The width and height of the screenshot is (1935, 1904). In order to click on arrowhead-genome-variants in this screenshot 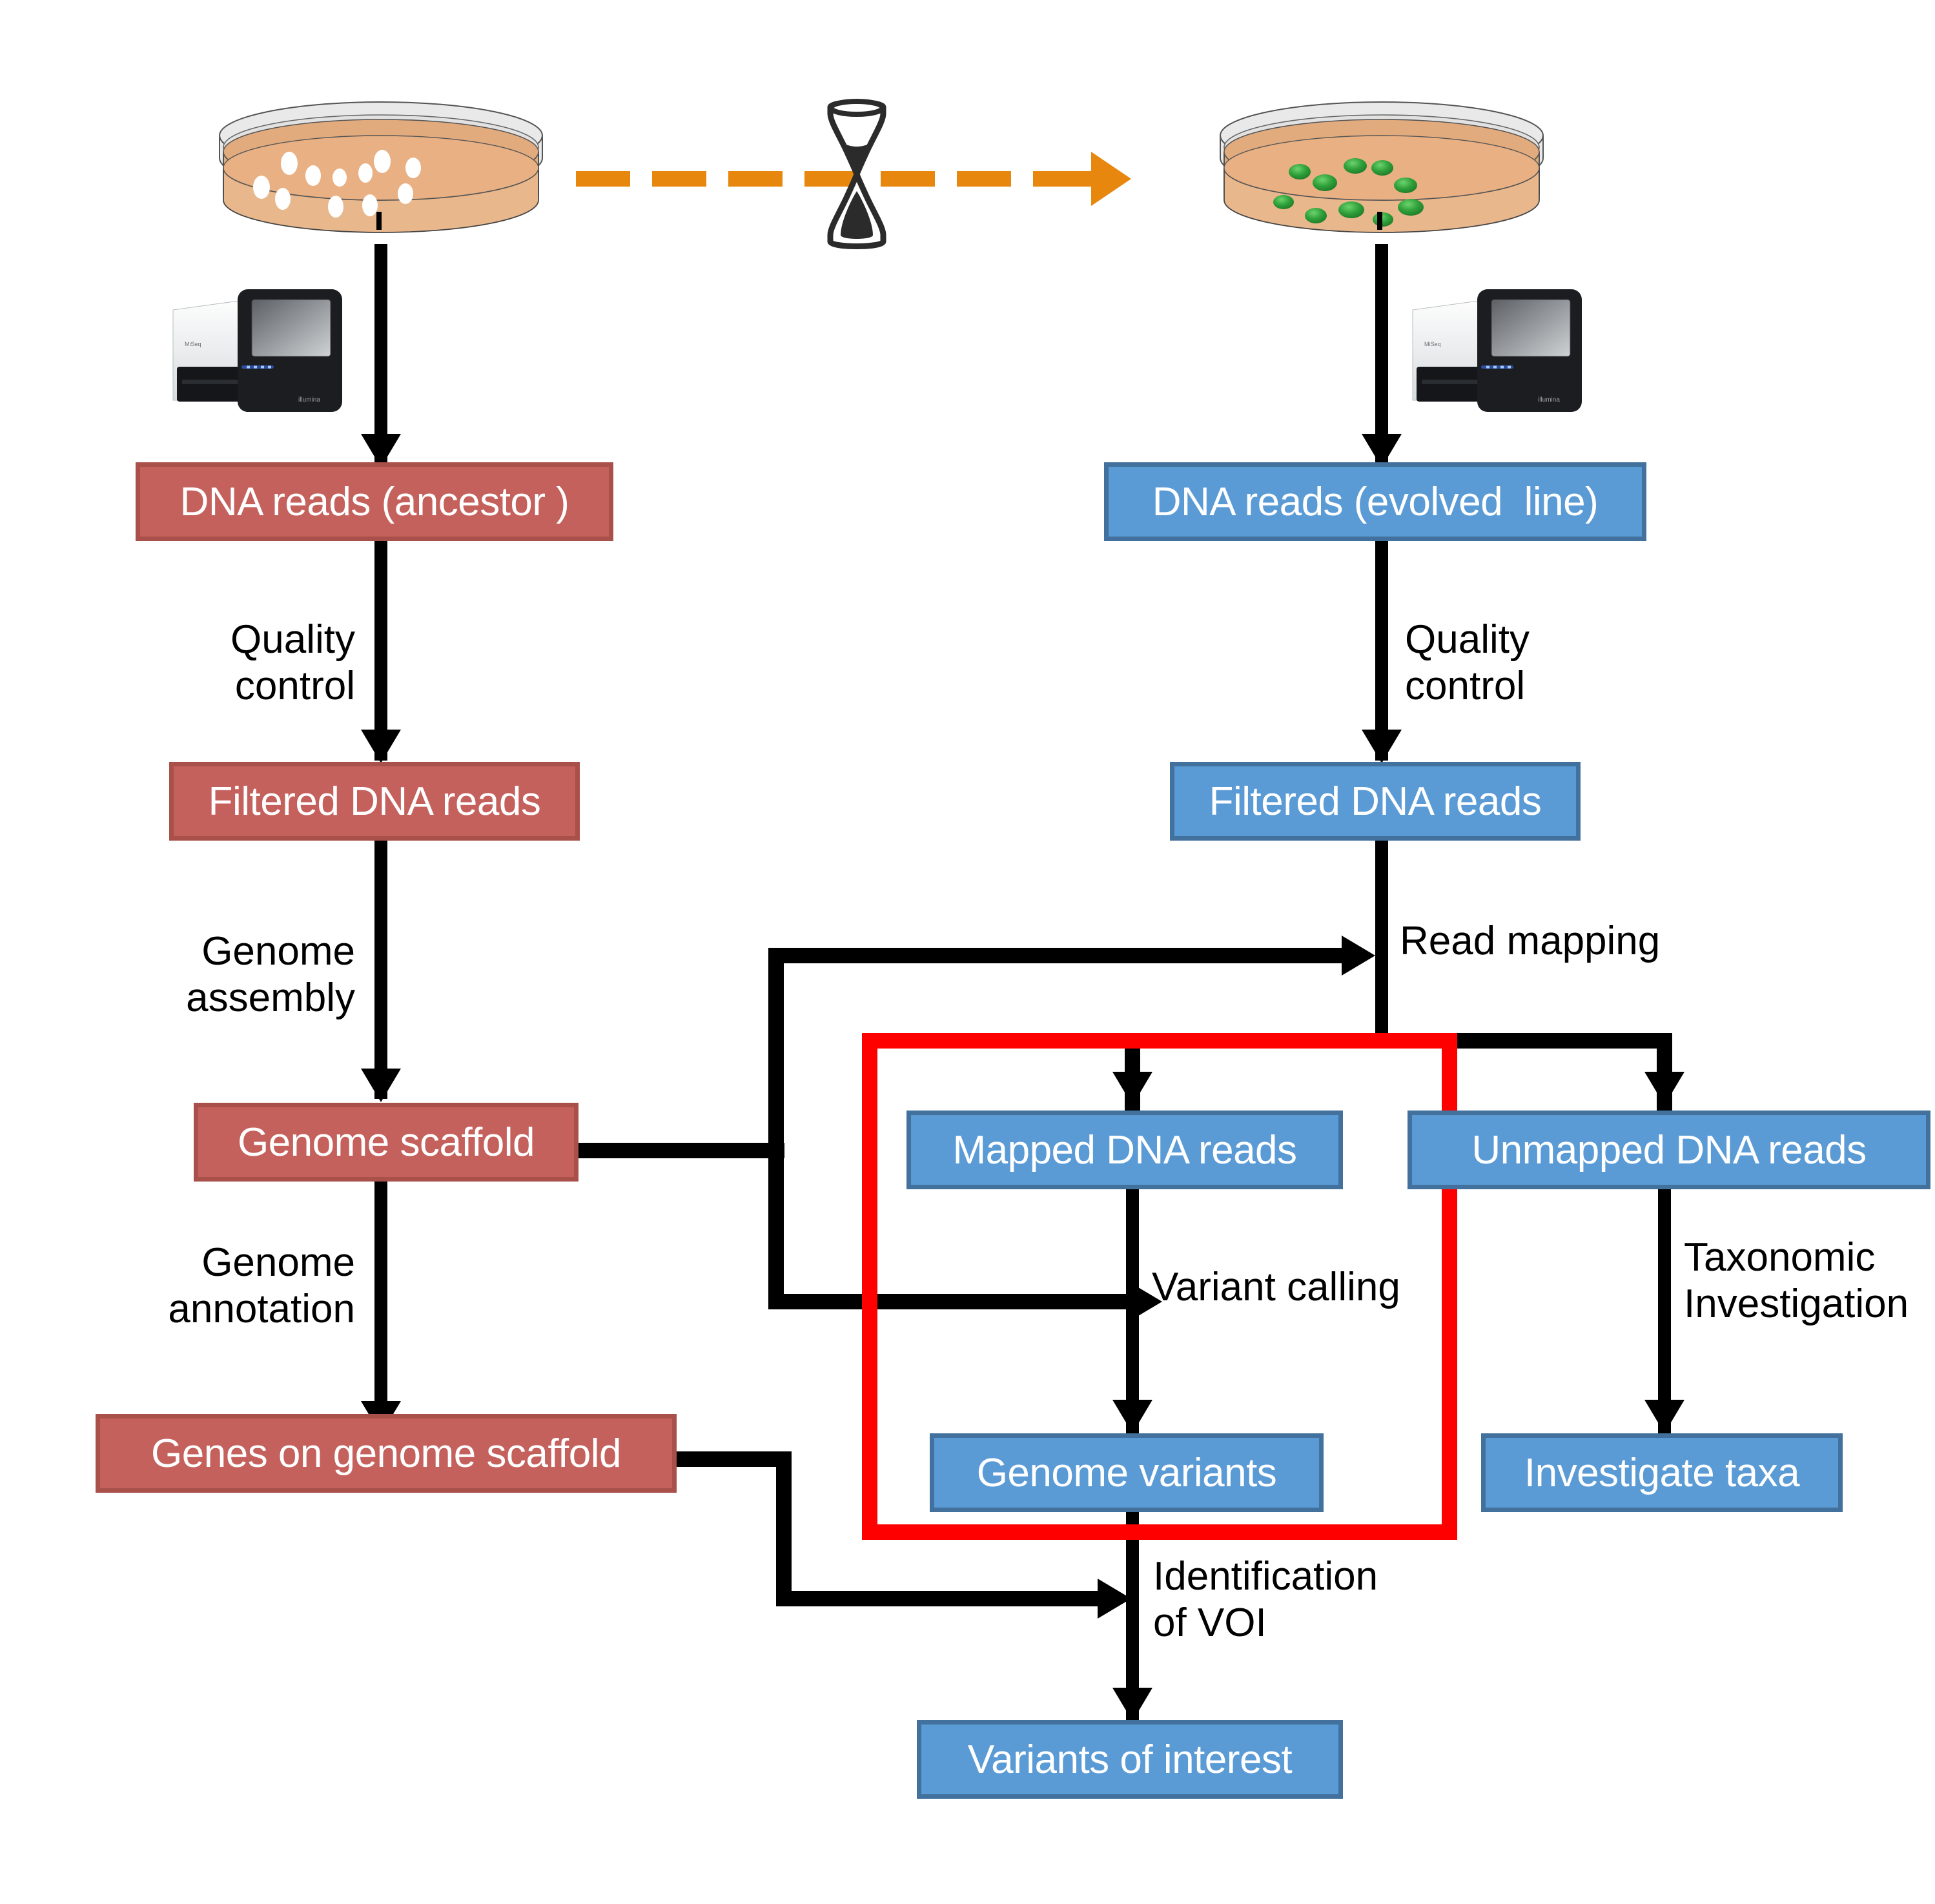, I will do `click(1132, 1416)`.